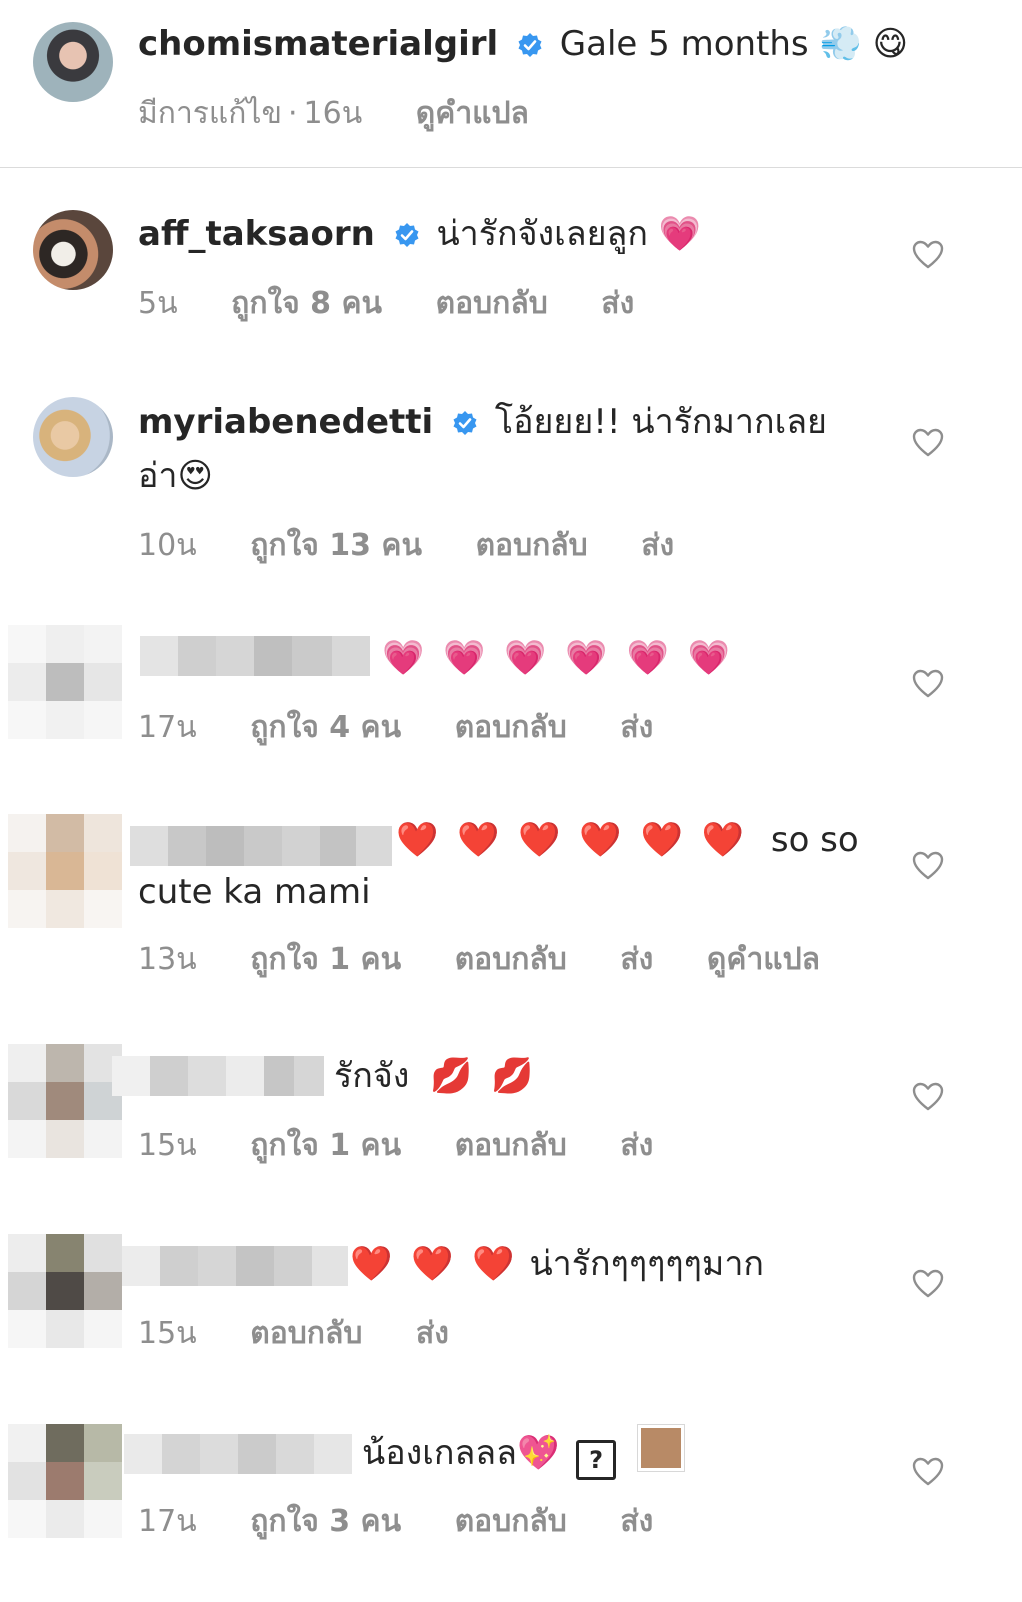  What do you see at coordinates (511, 167) in the screenshot?
I see `caption-divider` at bounding box center [511, 167].